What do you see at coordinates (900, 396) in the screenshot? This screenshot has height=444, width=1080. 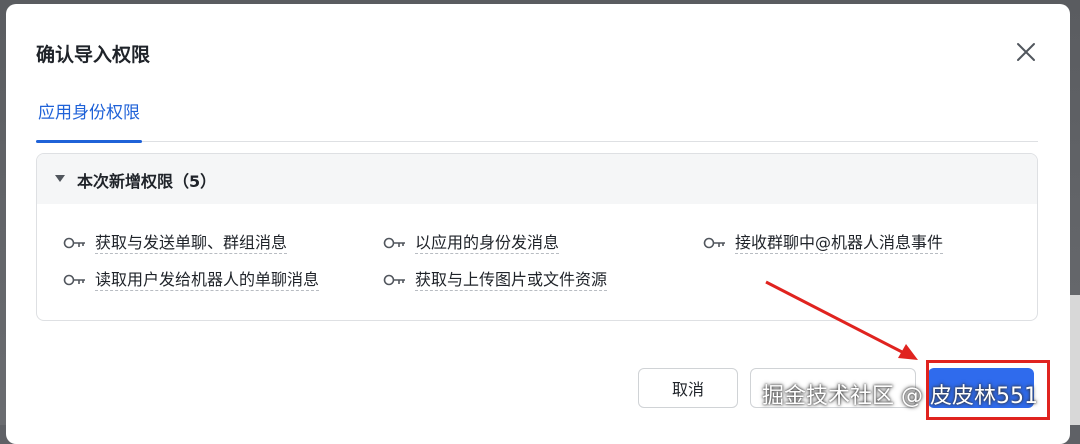 I see `watermark: 掘金技术社区 @ 皮皮林551` at bounding box center [900, 396].